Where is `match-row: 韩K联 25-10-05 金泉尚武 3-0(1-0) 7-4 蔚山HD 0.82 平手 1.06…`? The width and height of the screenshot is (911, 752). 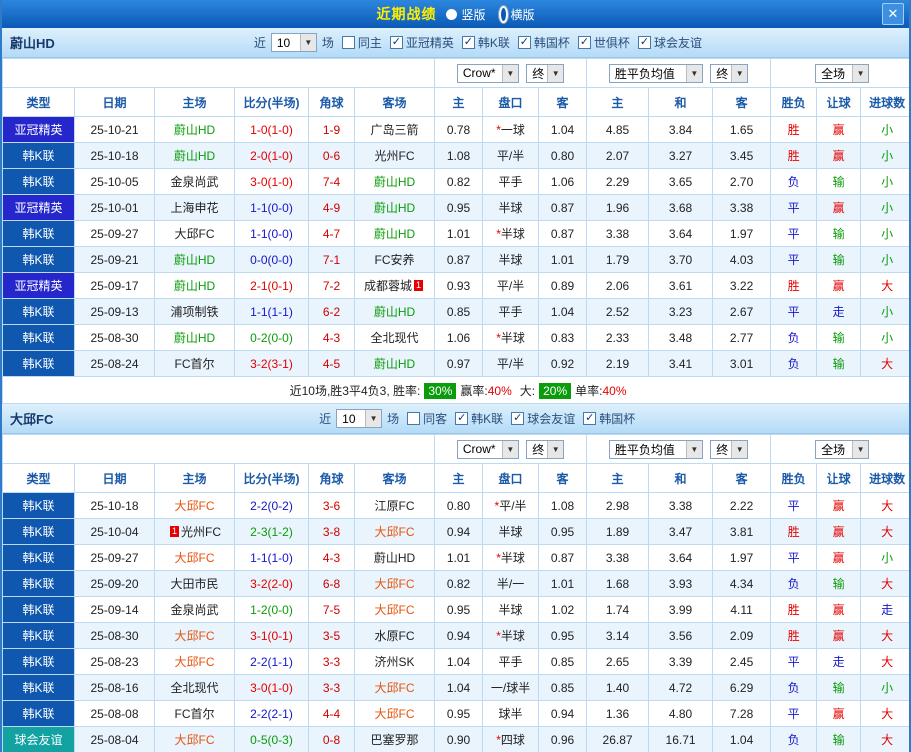
match-row: 韩K联 25-10-05 金泉尚武 3-0(1-0) 7-4 蔚山HD 0.82 平手 1.06… is located at coordinates (455, 181).